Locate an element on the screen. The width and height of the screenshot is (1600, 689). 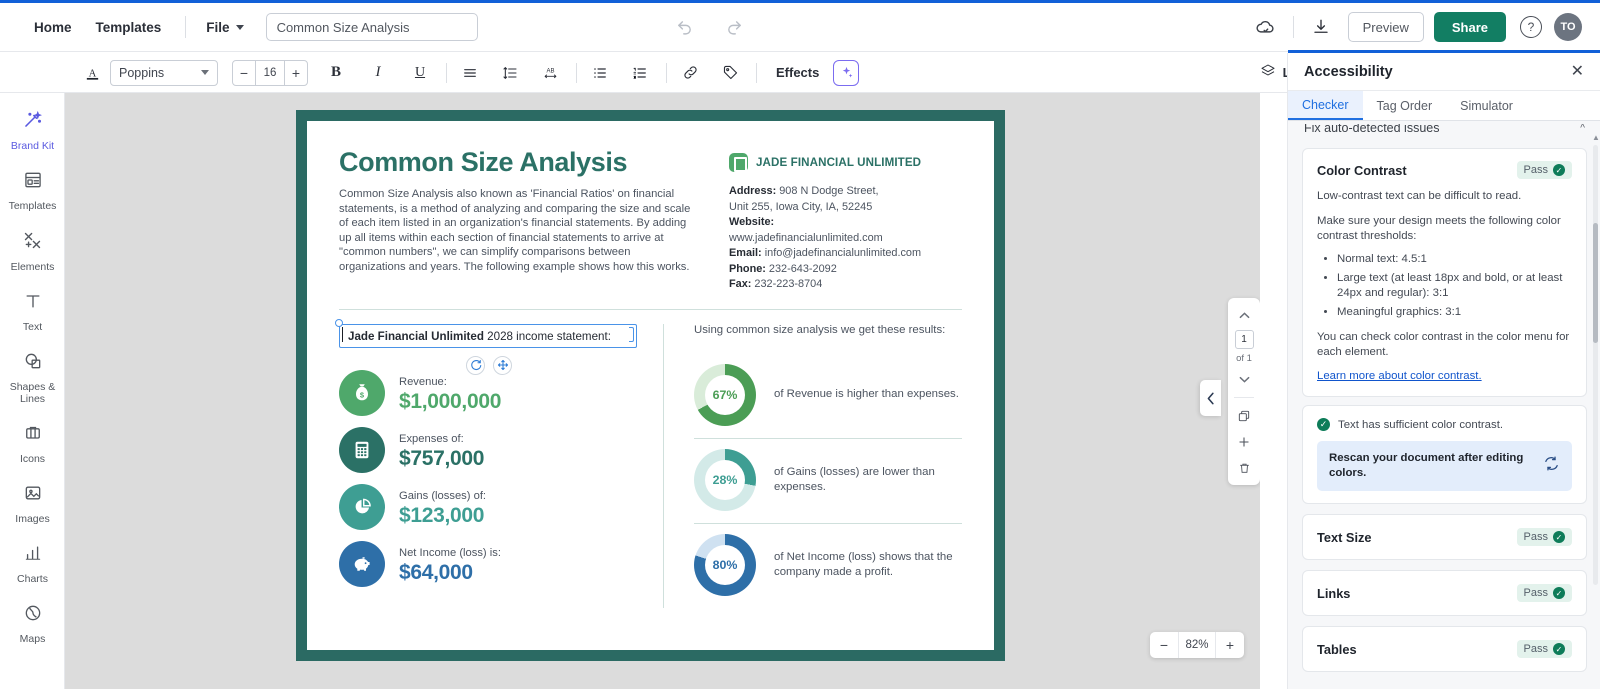
figure-label: Revenue: is located at coordinates (423, 381).